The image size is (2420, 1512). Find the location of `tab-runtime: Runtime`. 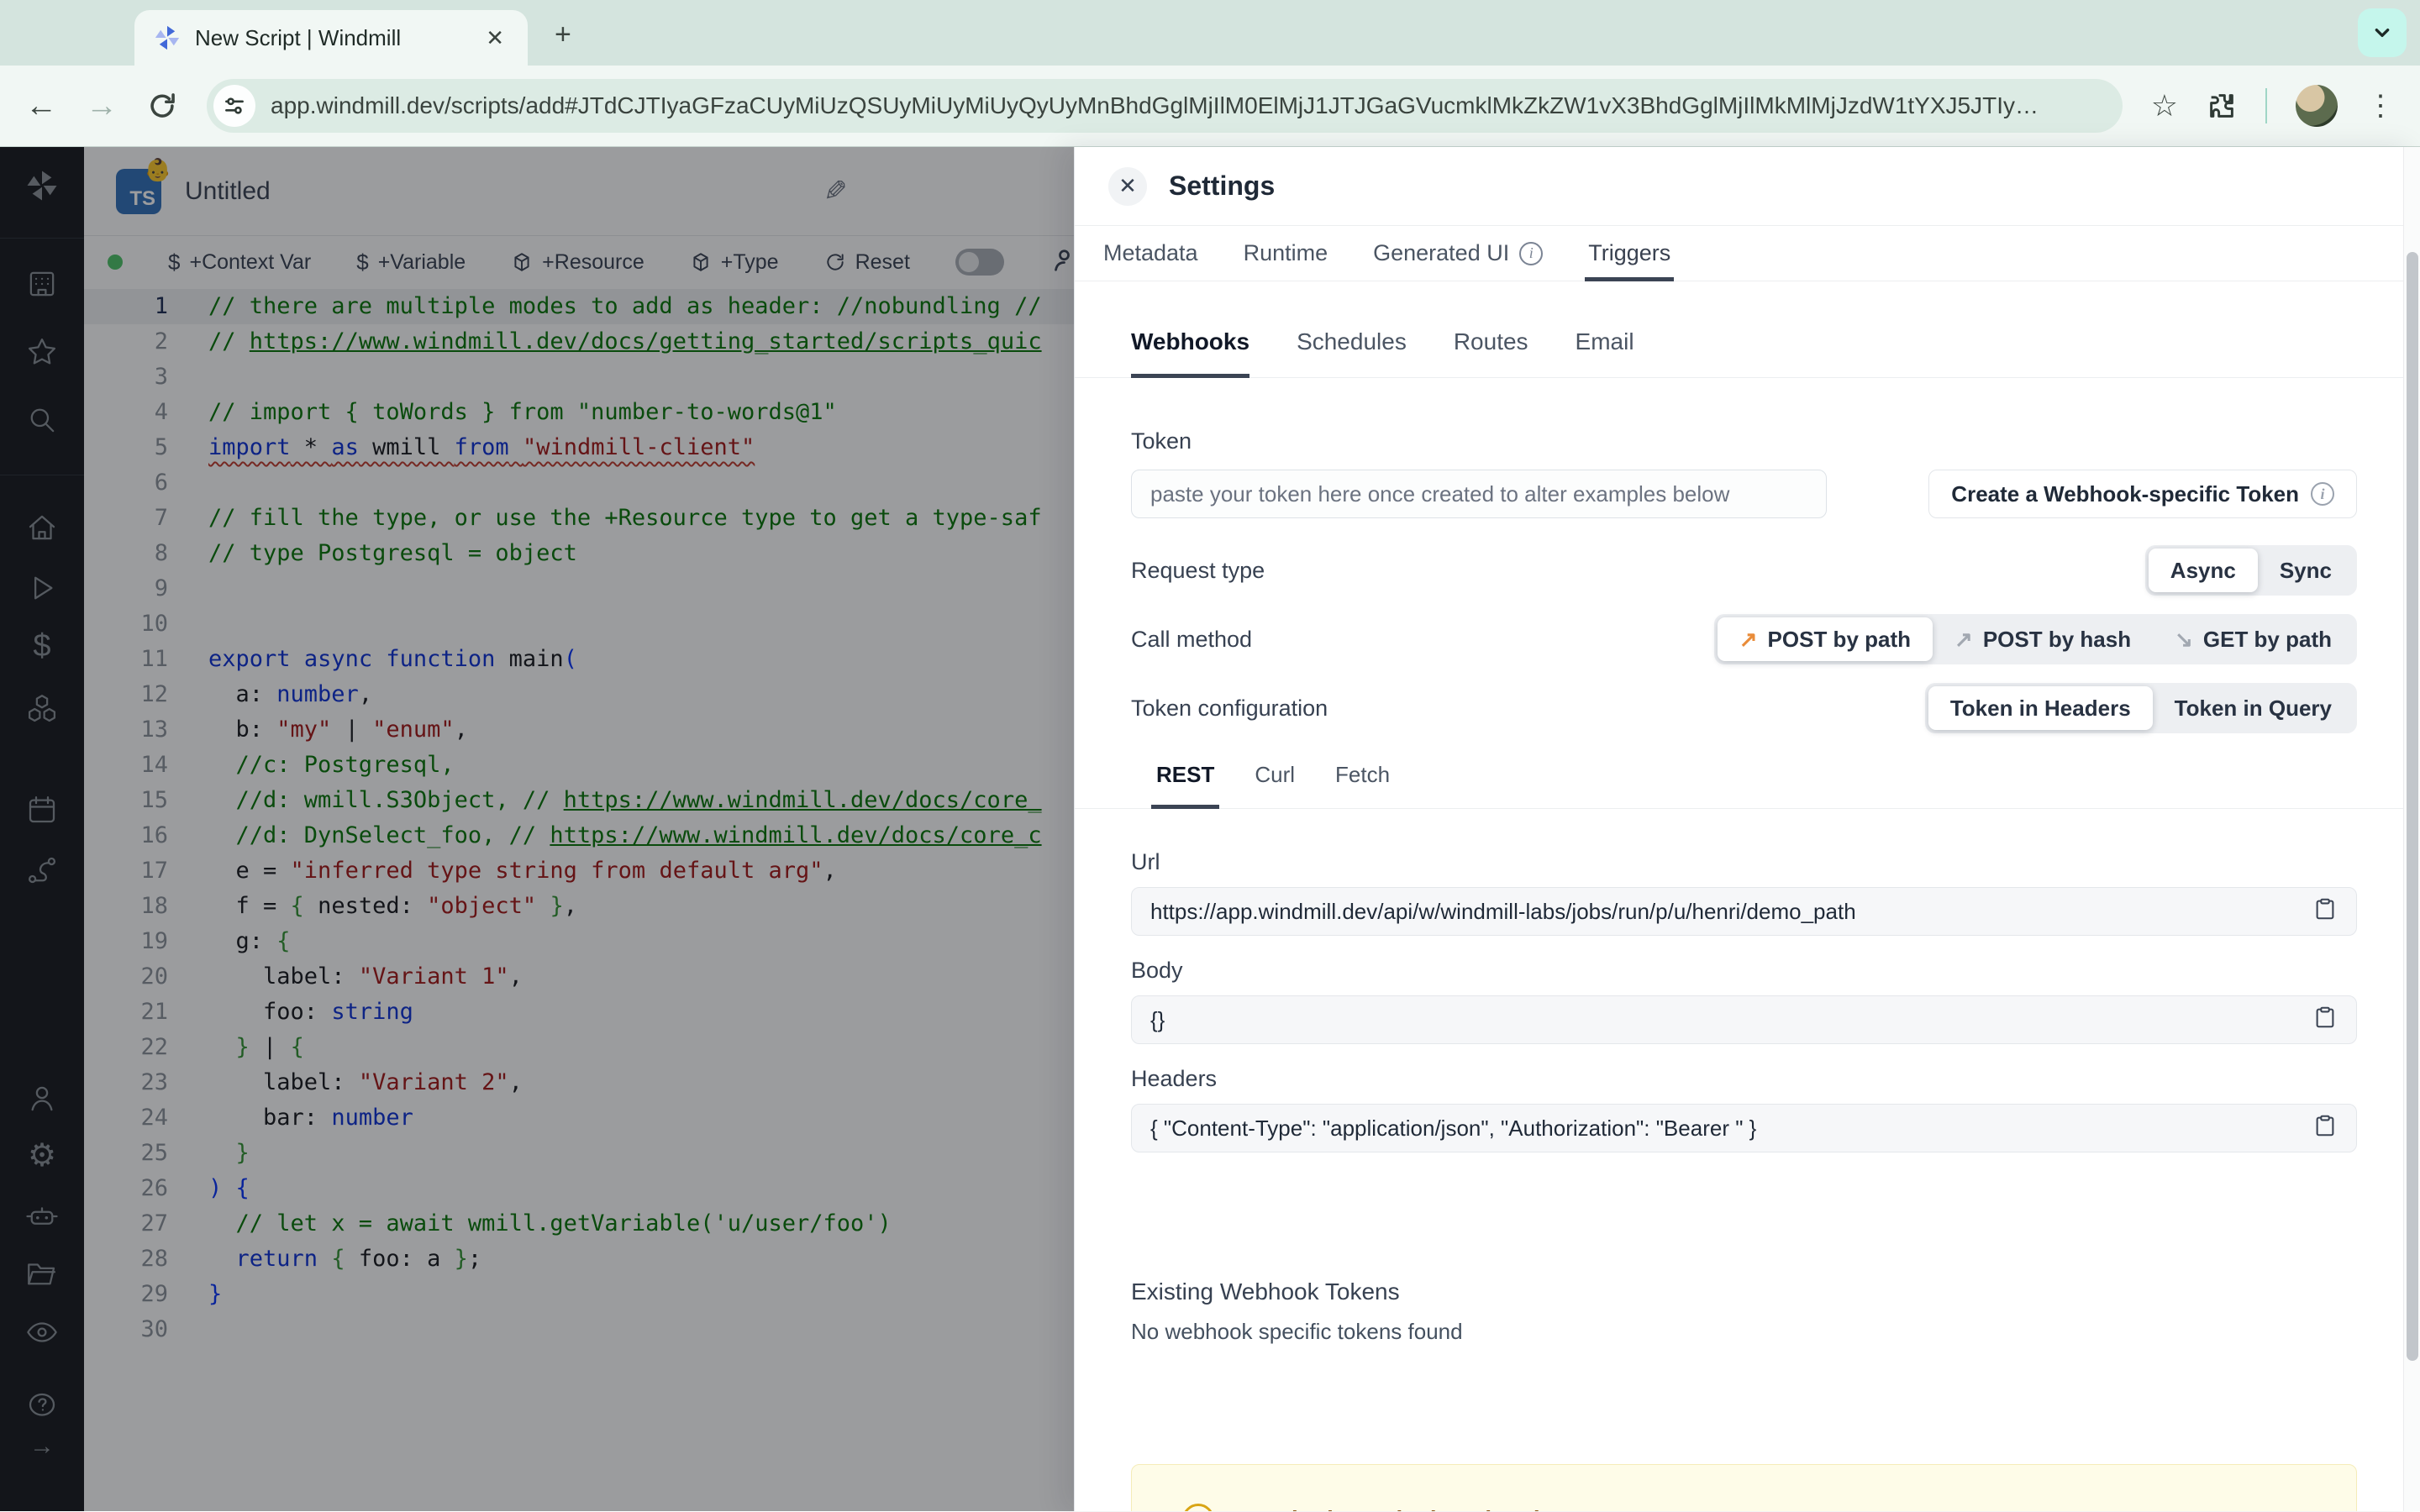

tab-runtime: Runtime is located at coordinates (1286, 253).